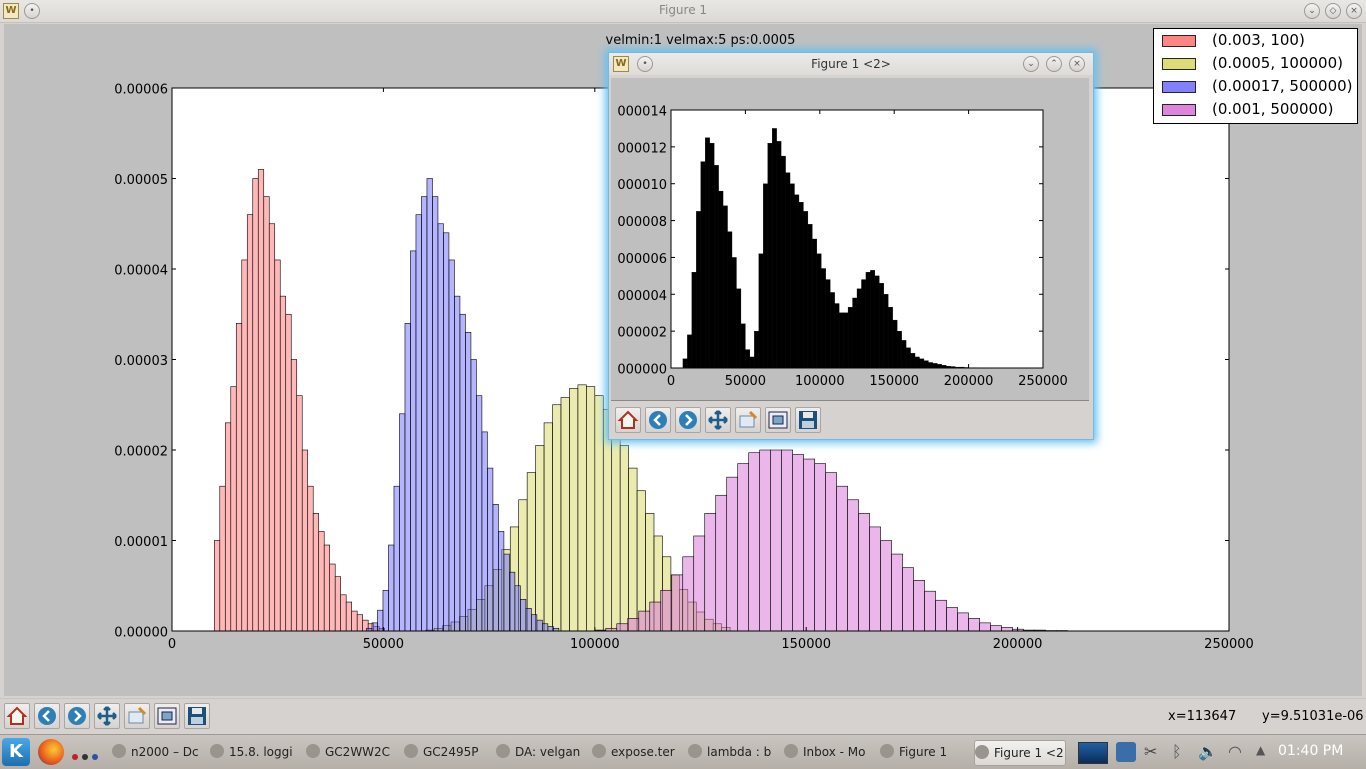  What do you see at coordinates (1150, 751) in the screenshot?
I see `scissors-icon: ✂` at bounding box center [1150, 751].